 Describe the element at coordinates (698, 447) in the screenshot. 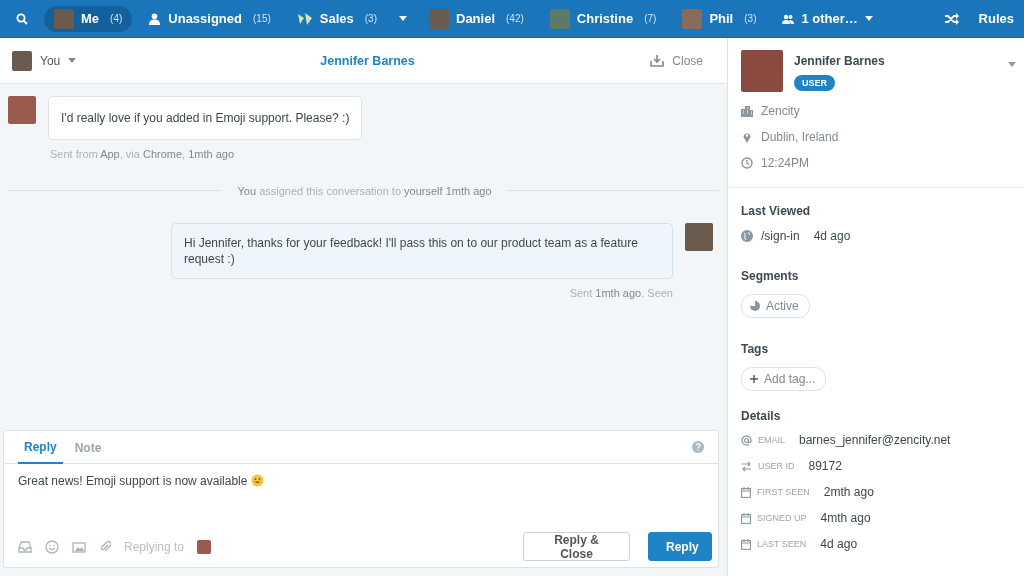

I see `help-icon` at that location.